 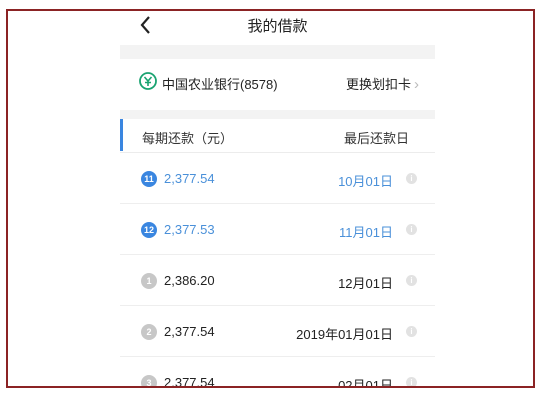 I want to click on repayment-amount: 2,377.53, so click(x=189, y=229).